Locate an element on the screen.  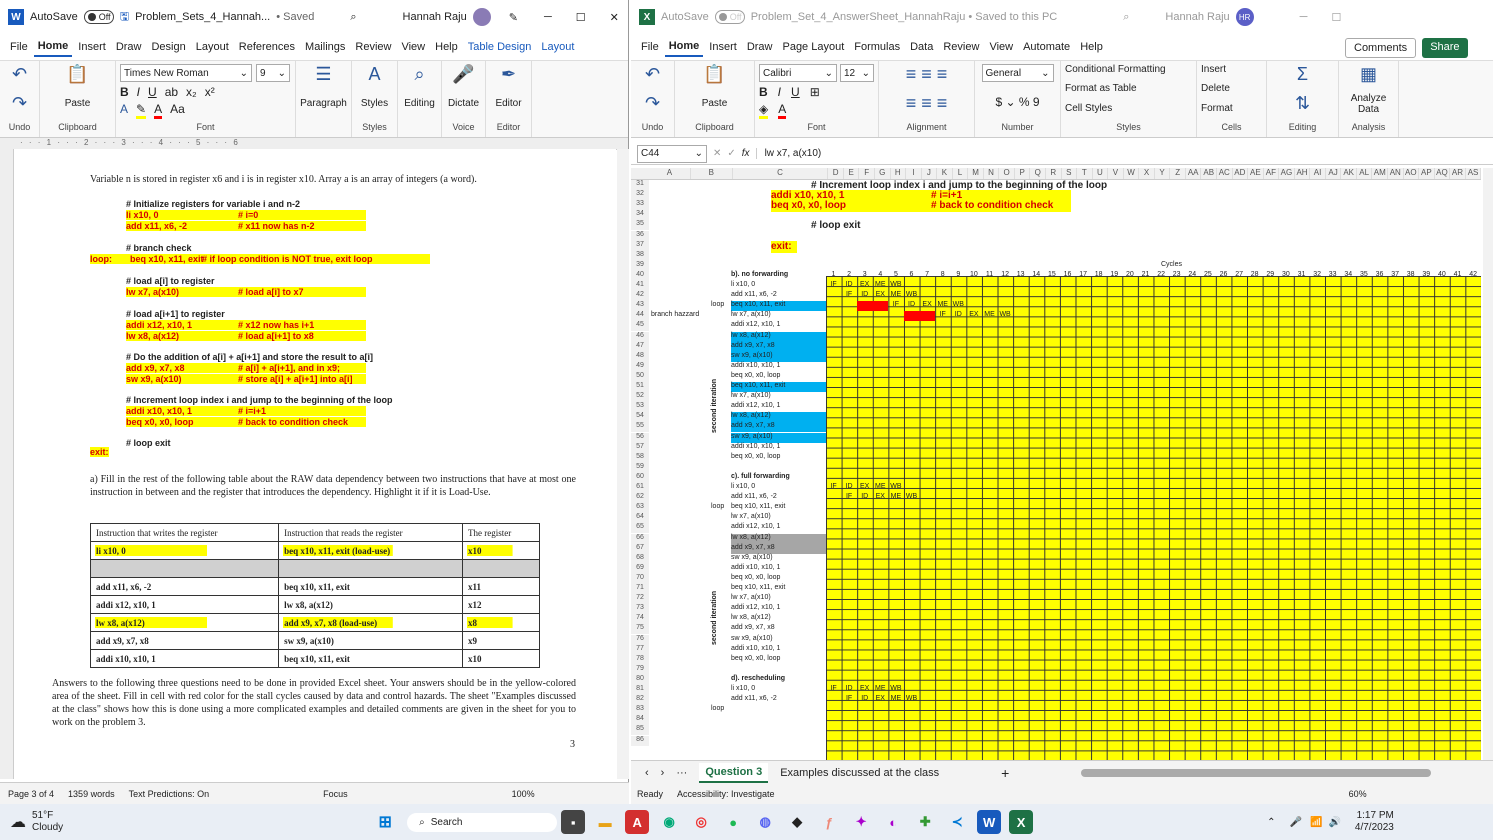
row-header: 79 is located at coordinates (640, 669).